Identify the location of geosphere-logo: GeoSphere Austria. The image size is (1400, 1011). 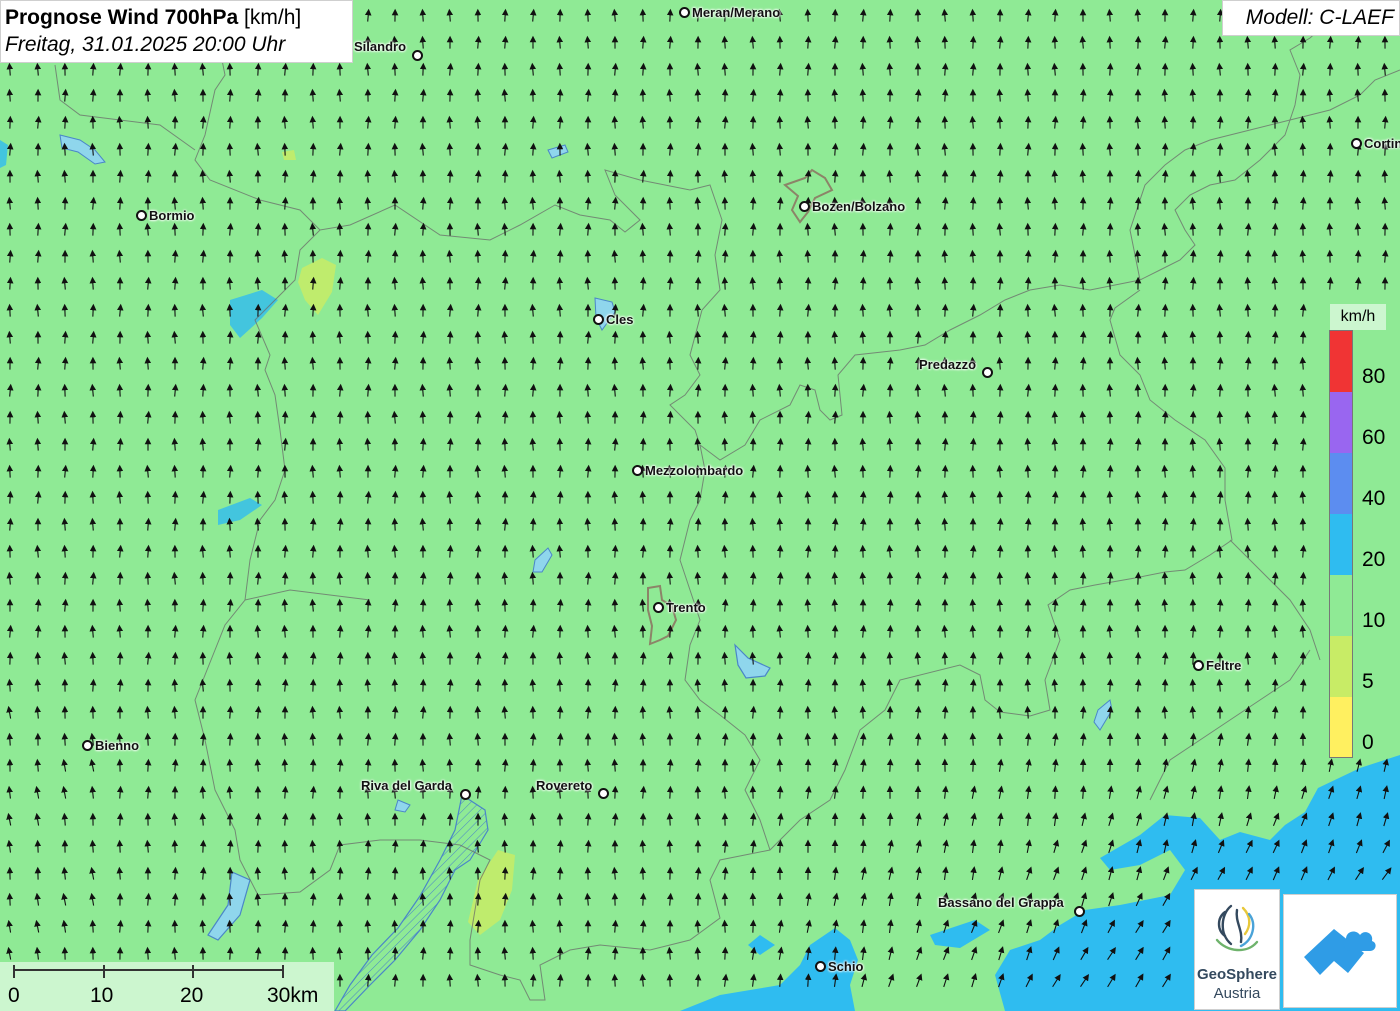
(1237, 949).